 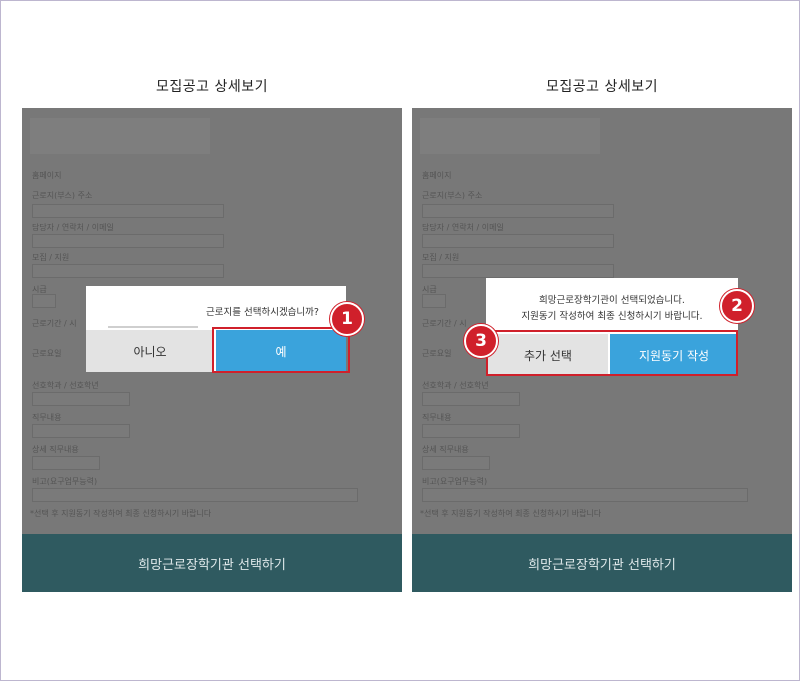 What do you see at coordinates (612, 353) in the screenshot?
I see `highlight-dialog-buttons` at bounding box center [612, 353].